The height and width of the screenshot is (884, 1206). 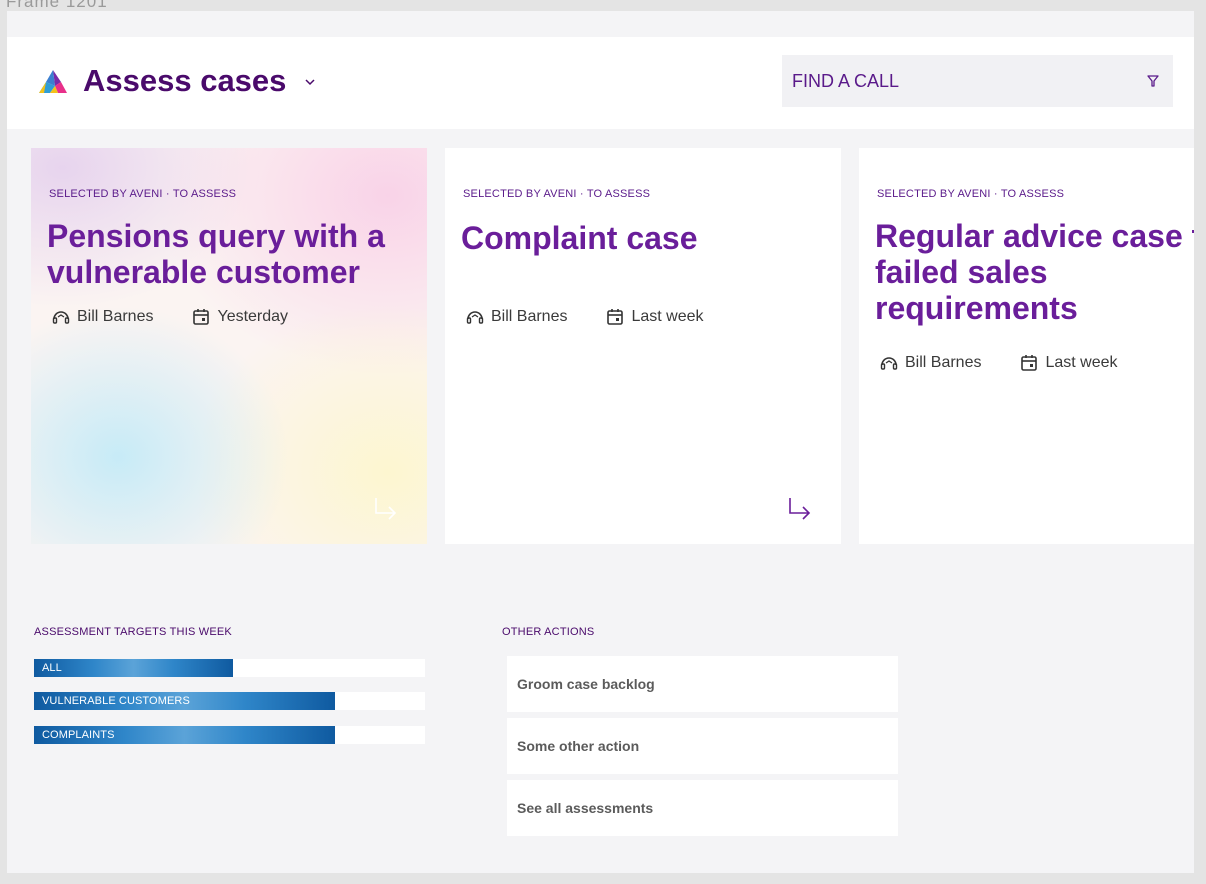 I want to click on action-label: Some other action, so click(x=578, y=746).